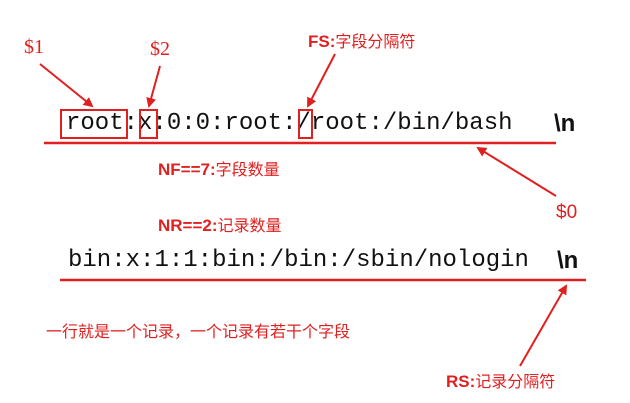 The height and width of the screenshot is (403, 630). What do you see at coordinates (516, 171) in the screenshot?
I see `record-ref-arrow` at bounding box center [516, 171].